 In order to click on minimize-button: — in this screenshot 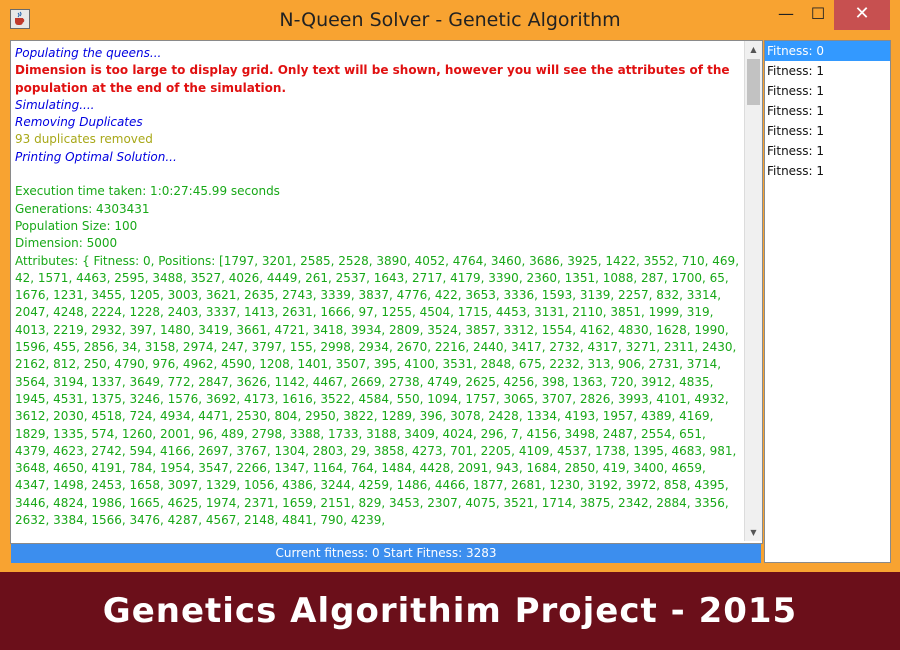, I will do `click(786, 15)`.